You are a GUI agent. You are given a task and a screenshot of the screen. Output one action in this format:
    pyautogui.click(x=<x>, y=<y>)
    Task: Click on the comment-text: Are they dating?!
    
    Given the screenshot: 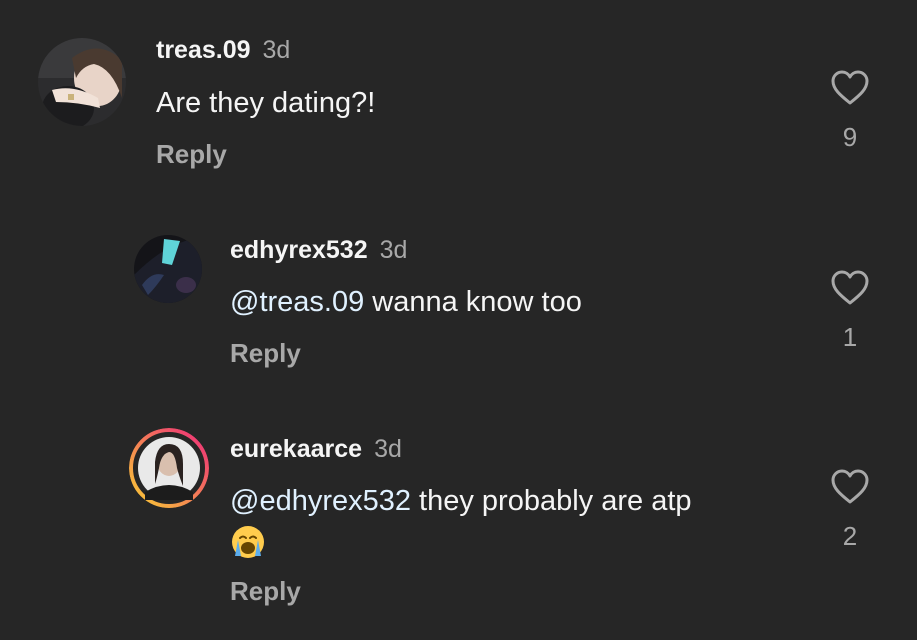 What is the action you would take?
    pyautogui.click(x=266, y=103)
    